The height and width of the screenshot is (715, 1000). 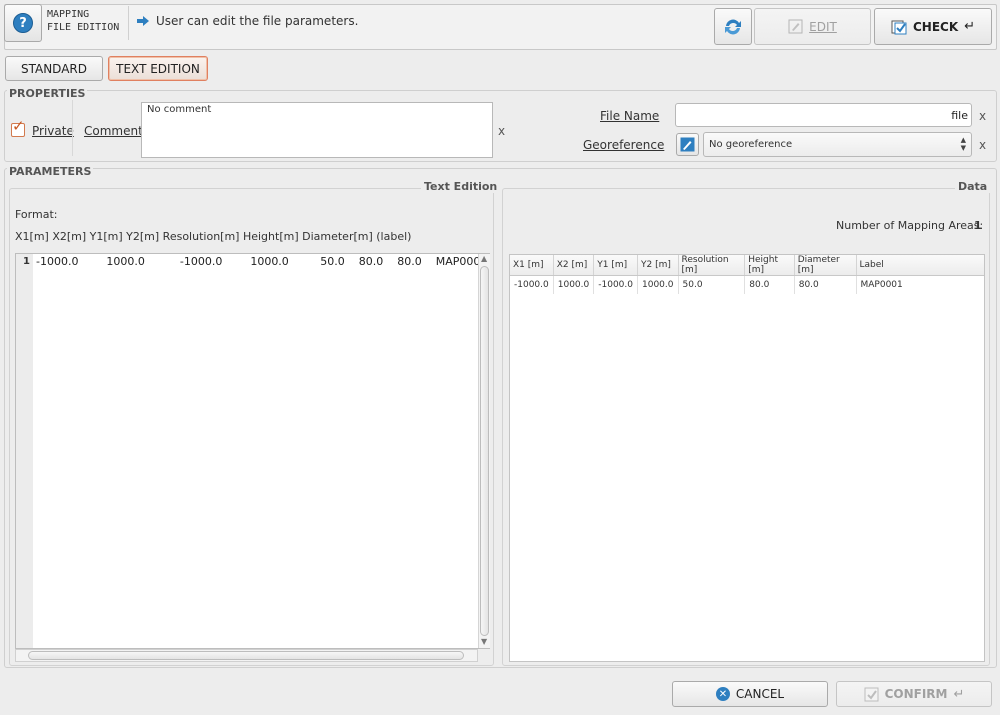 What do you see at coordinates (47, 93) in the screenshot?
I see `properties-title: PROPERTIES` at bounding box center [47, 93].